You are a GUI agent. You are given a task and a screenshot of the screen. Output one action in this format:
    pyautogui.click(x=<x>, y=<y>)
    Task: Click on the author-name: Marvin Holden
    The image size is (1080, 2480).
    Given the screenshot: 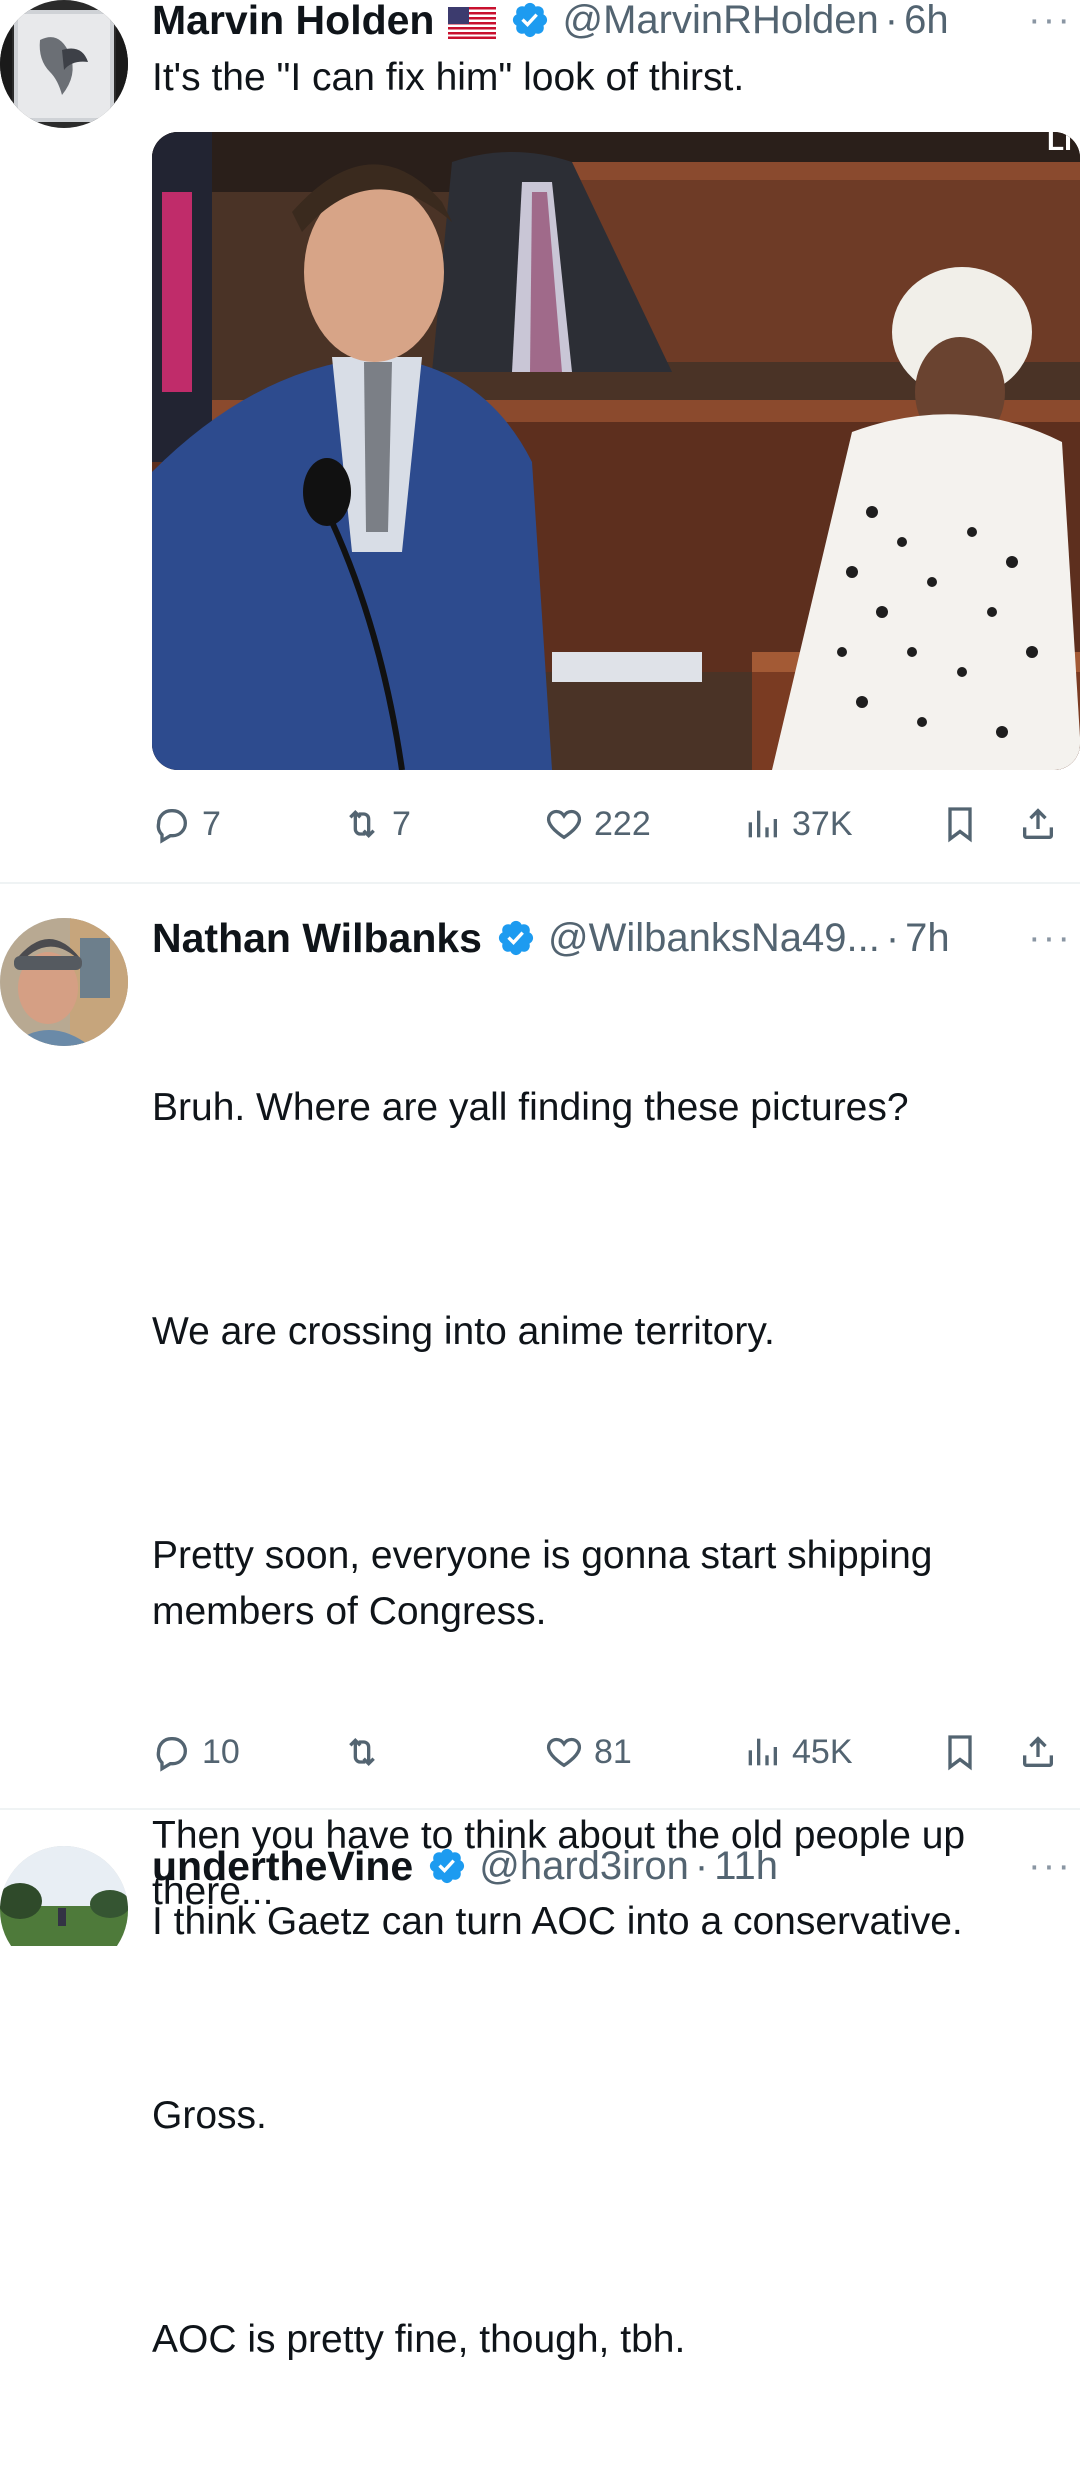 What is the action you would take?
    pyautogui.click(x=293, y=22)
    